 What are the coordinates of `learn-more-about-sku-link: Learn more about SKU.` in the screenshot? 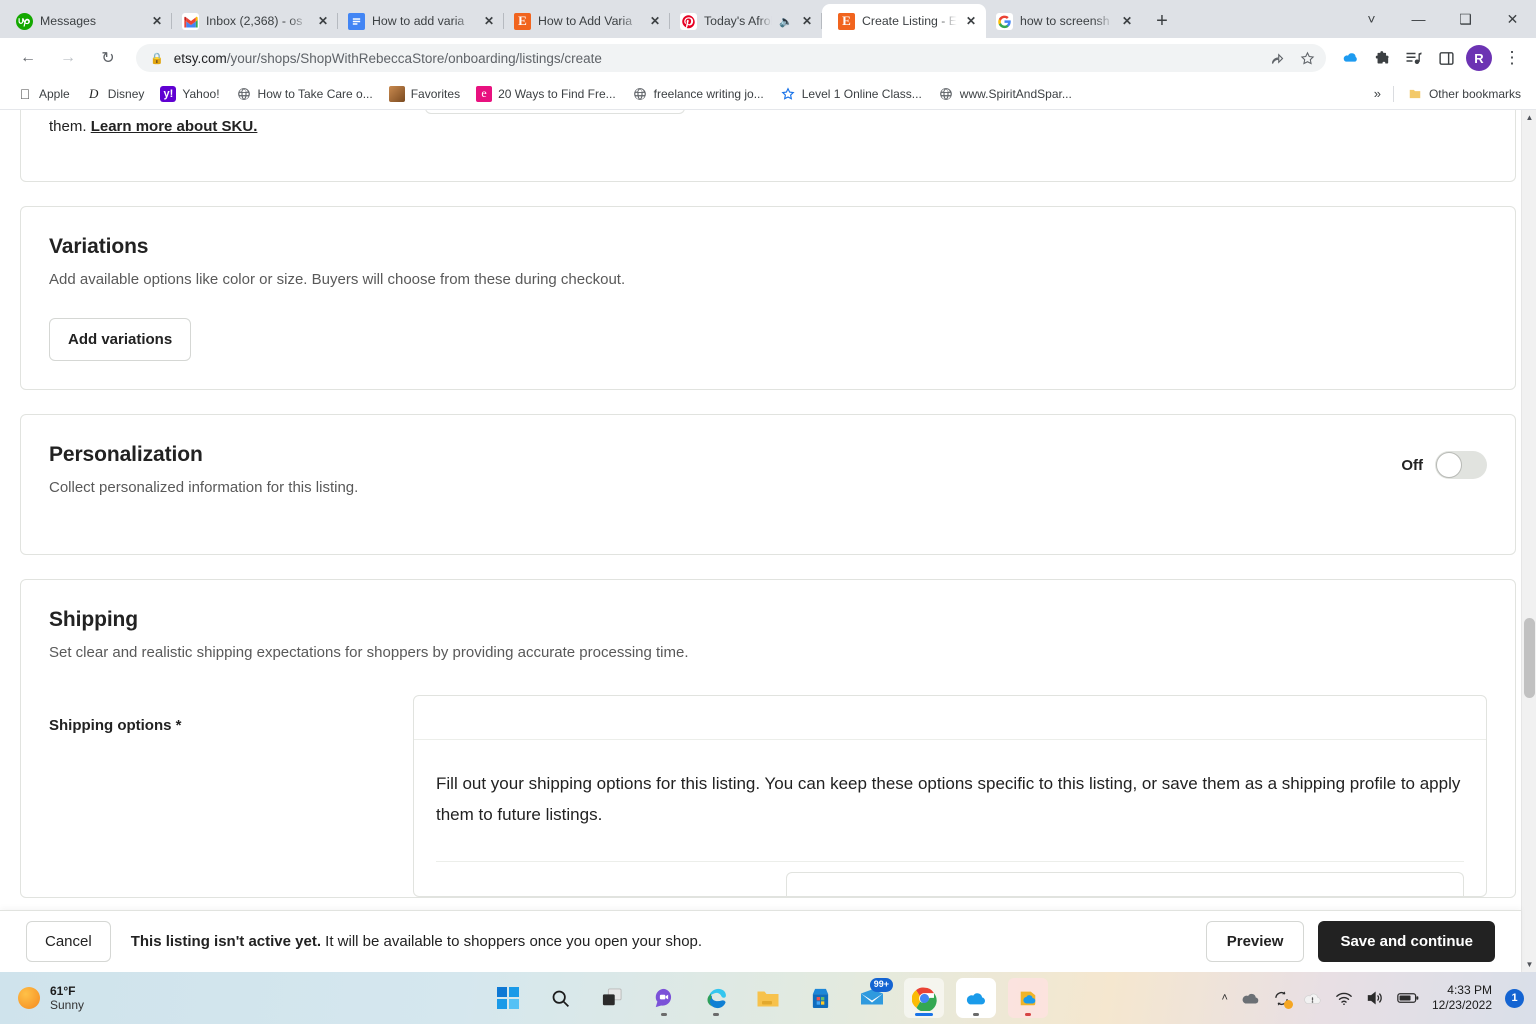 It's located at (174, 126).